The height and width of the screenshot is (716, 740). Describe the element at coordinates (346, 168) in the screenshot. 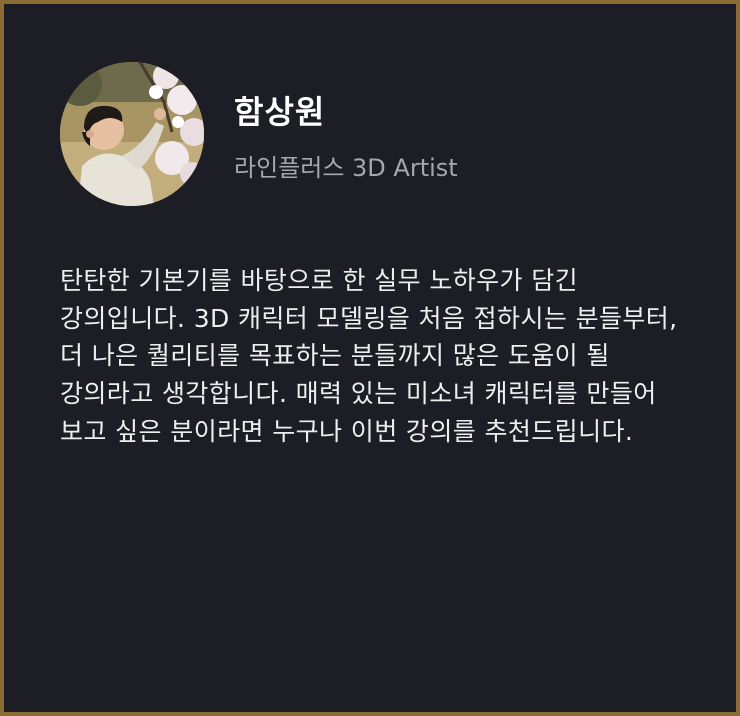

I see `instructor-role: 라인플러스 3D Artist` at that location.